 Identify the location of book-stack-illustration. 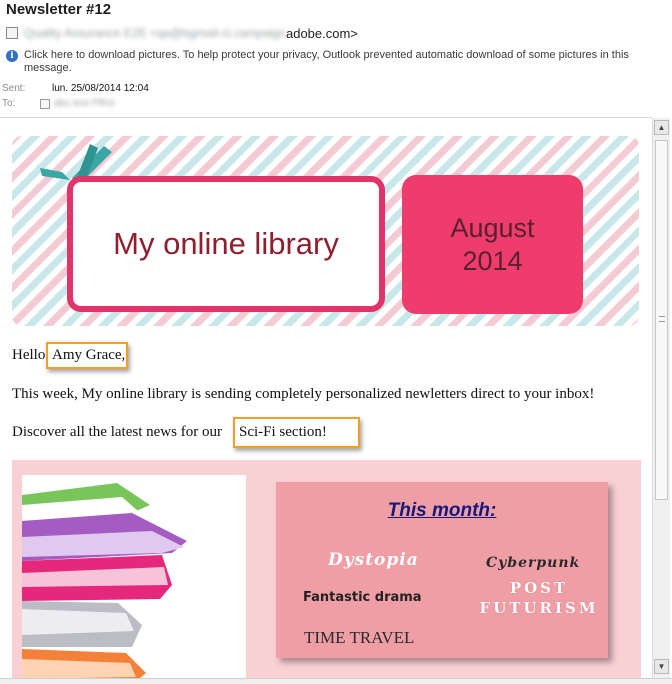
(104, 580).